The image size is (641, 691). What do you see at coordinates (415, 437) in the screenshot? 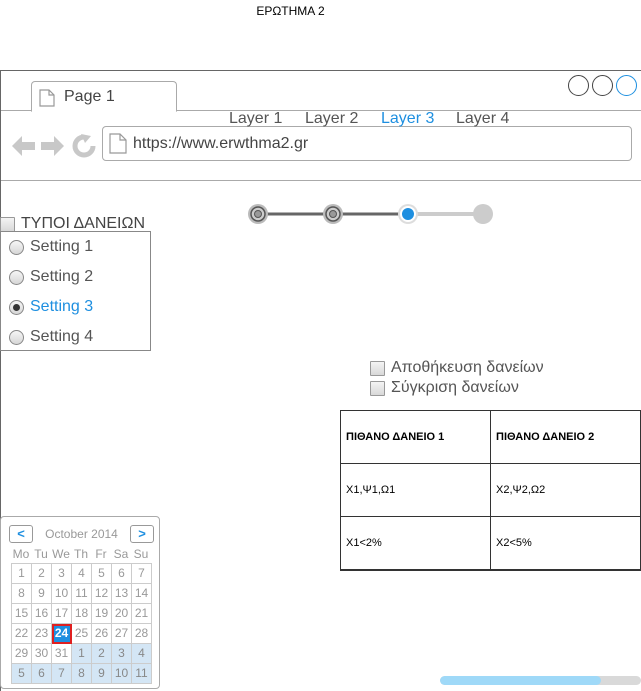
I see `column-header: ΠΙΘΑΝΟ ΔΑΝΕΙΟ 1` at bounding box center [415, 437].